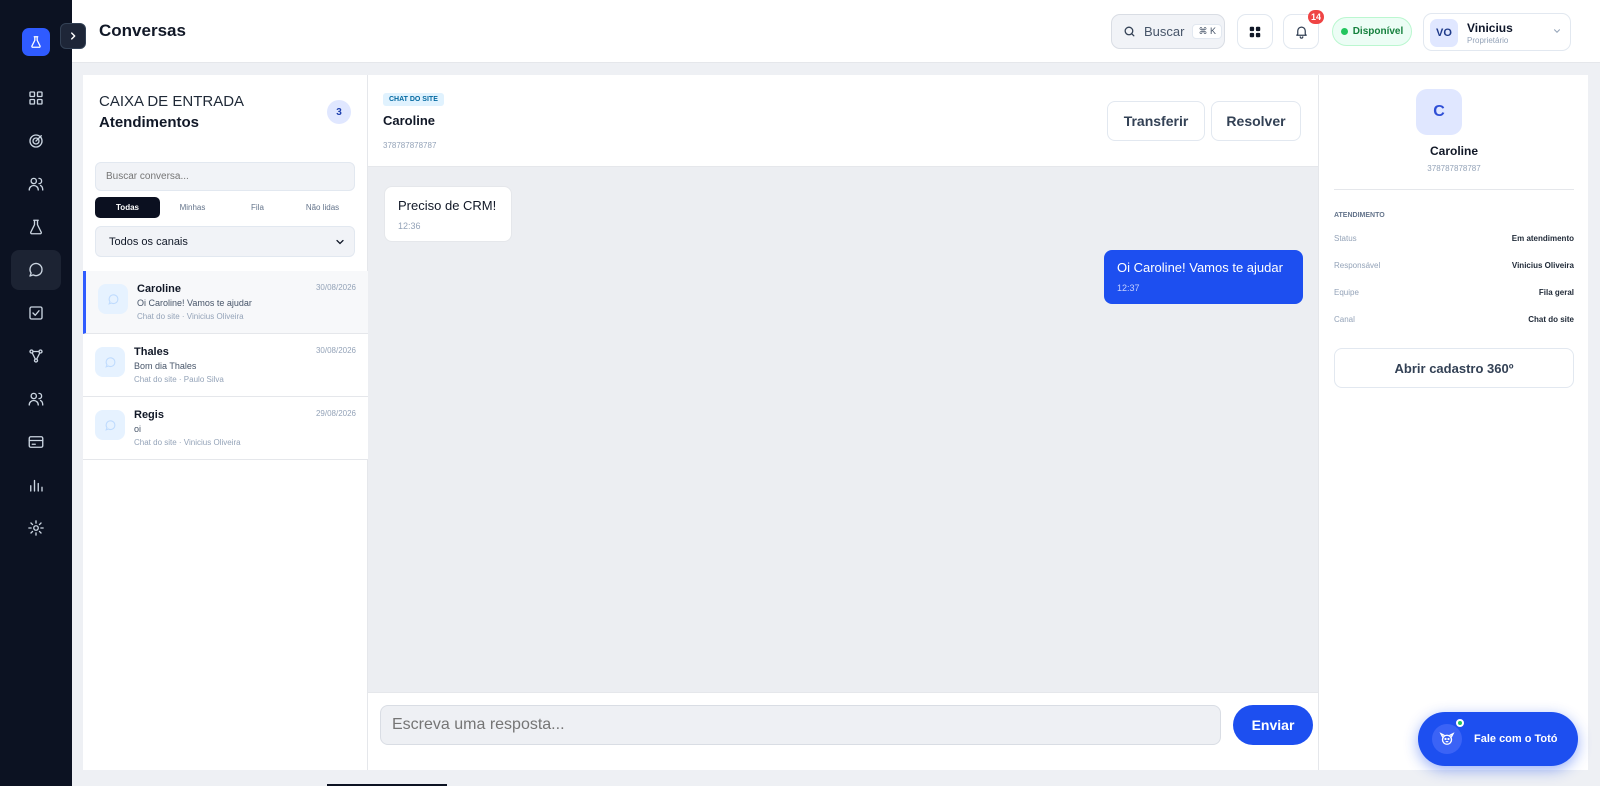 The width and height of the screenshot is (1600, 786). What do you see at coordinates (149, 122) in the screenshot?
I see `inbox-title: Atendimentos` at bounding box center [149, 122].